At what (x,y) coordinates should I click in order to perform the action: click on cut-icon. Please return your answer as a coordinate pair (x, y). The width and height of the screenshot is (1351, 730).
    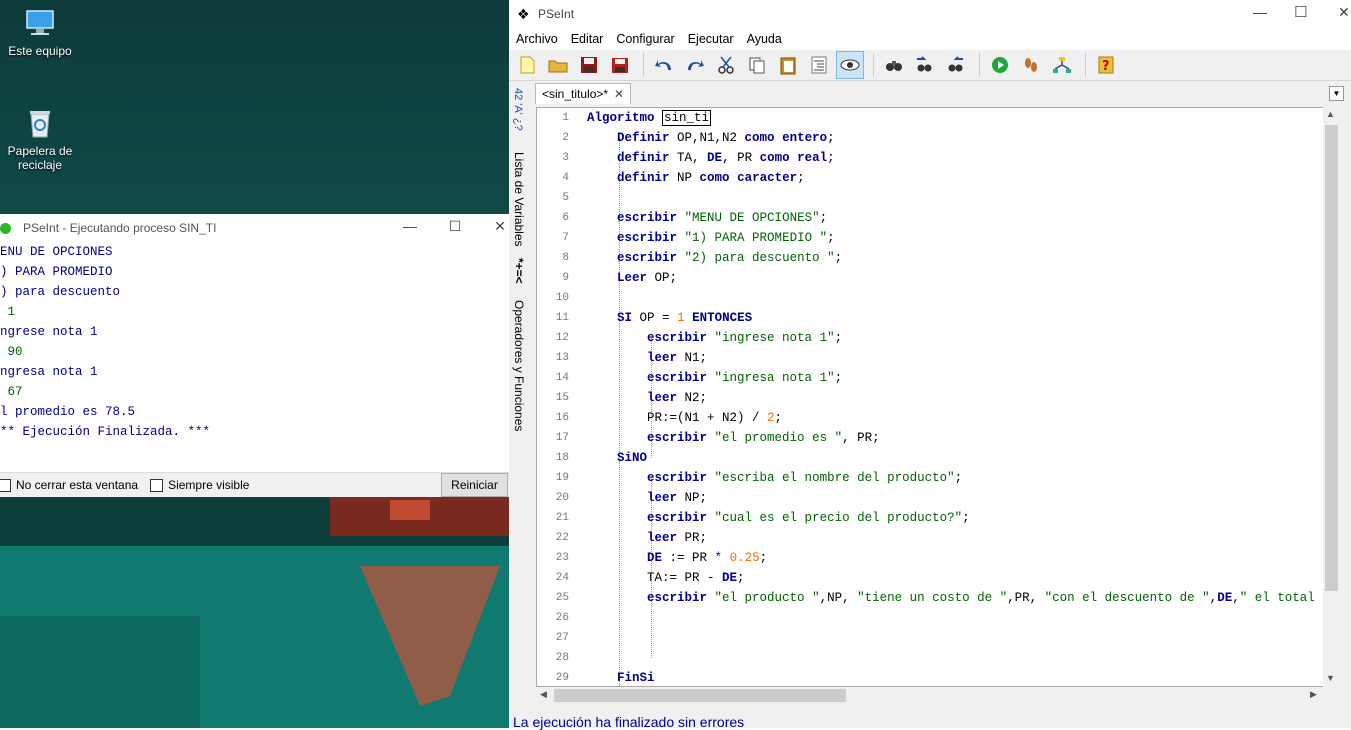
    Looking at the image, I should click on (726, 65).